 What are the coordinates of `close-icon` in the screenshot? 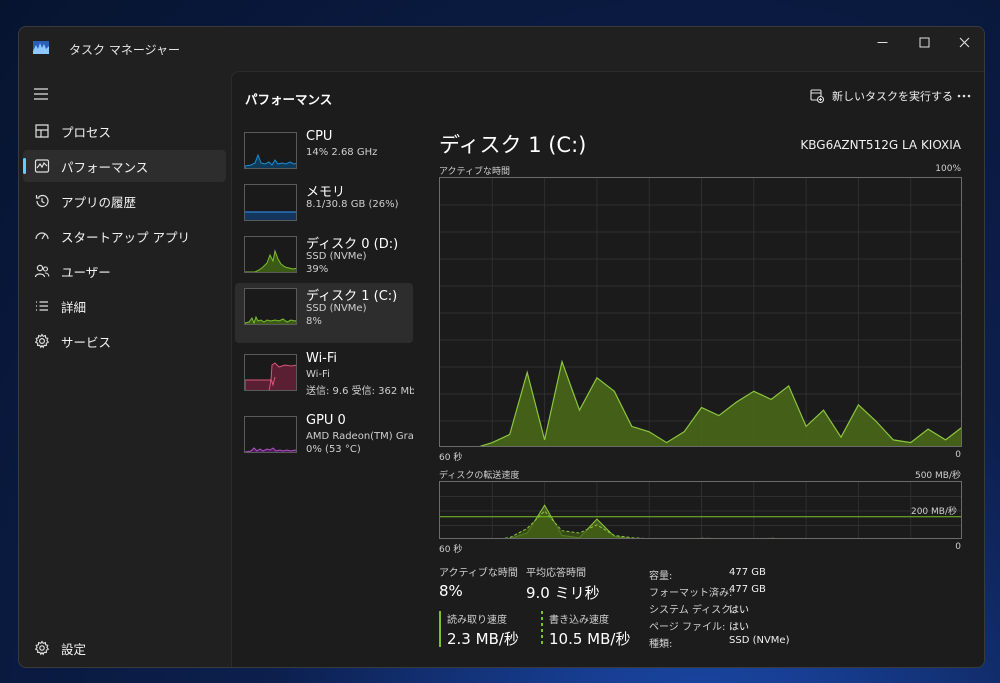 It's located at (964, 42).